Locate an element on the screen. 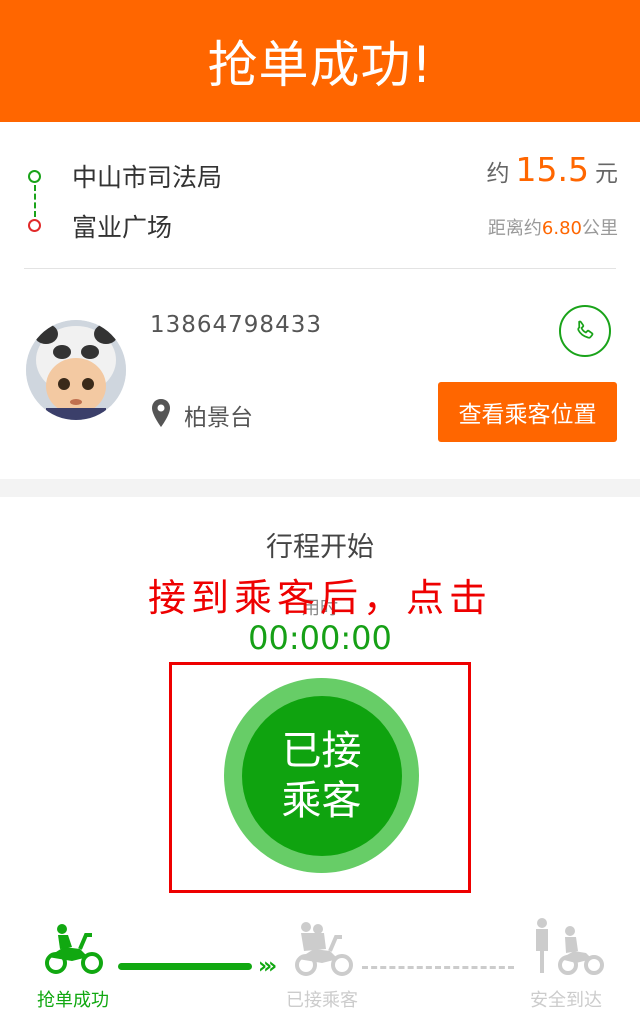 This screenshot has width=640, height=1033. instruction-annotation: 接到乘客后，点击 is located at coordinates (319, 598).